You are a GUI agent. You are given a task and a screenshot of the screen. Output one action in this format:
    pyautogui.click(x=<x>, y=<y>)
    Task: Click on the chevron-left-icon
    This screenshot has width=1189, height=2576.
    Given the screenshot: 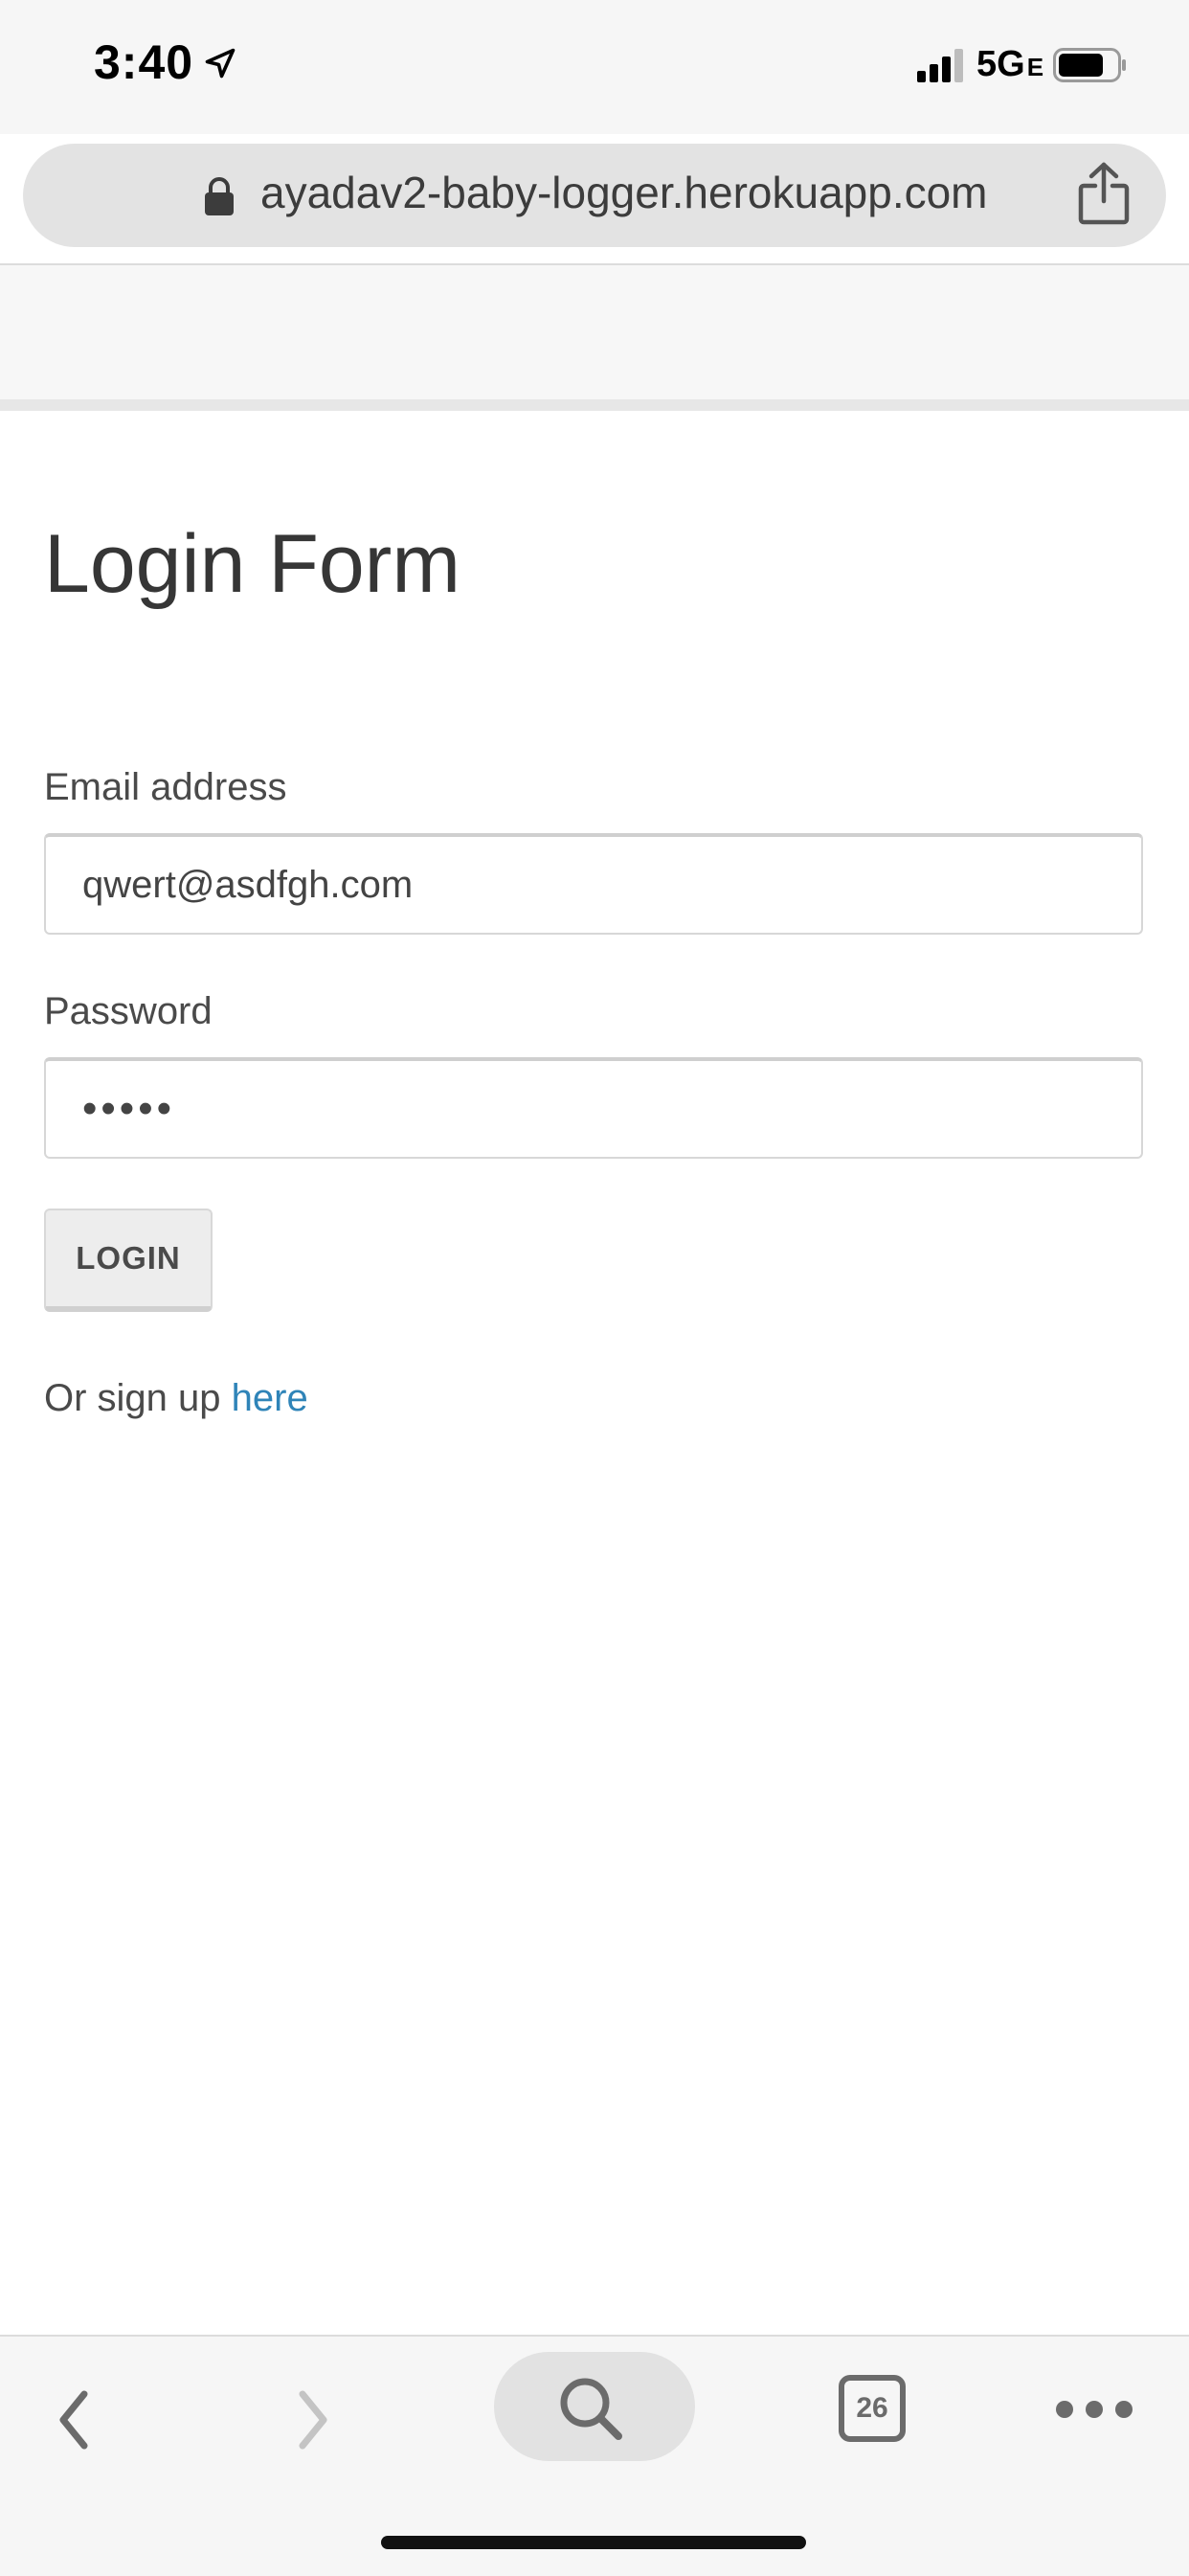 What is the action you would take?
    pyautogui.click(x=74, y=2420)
    